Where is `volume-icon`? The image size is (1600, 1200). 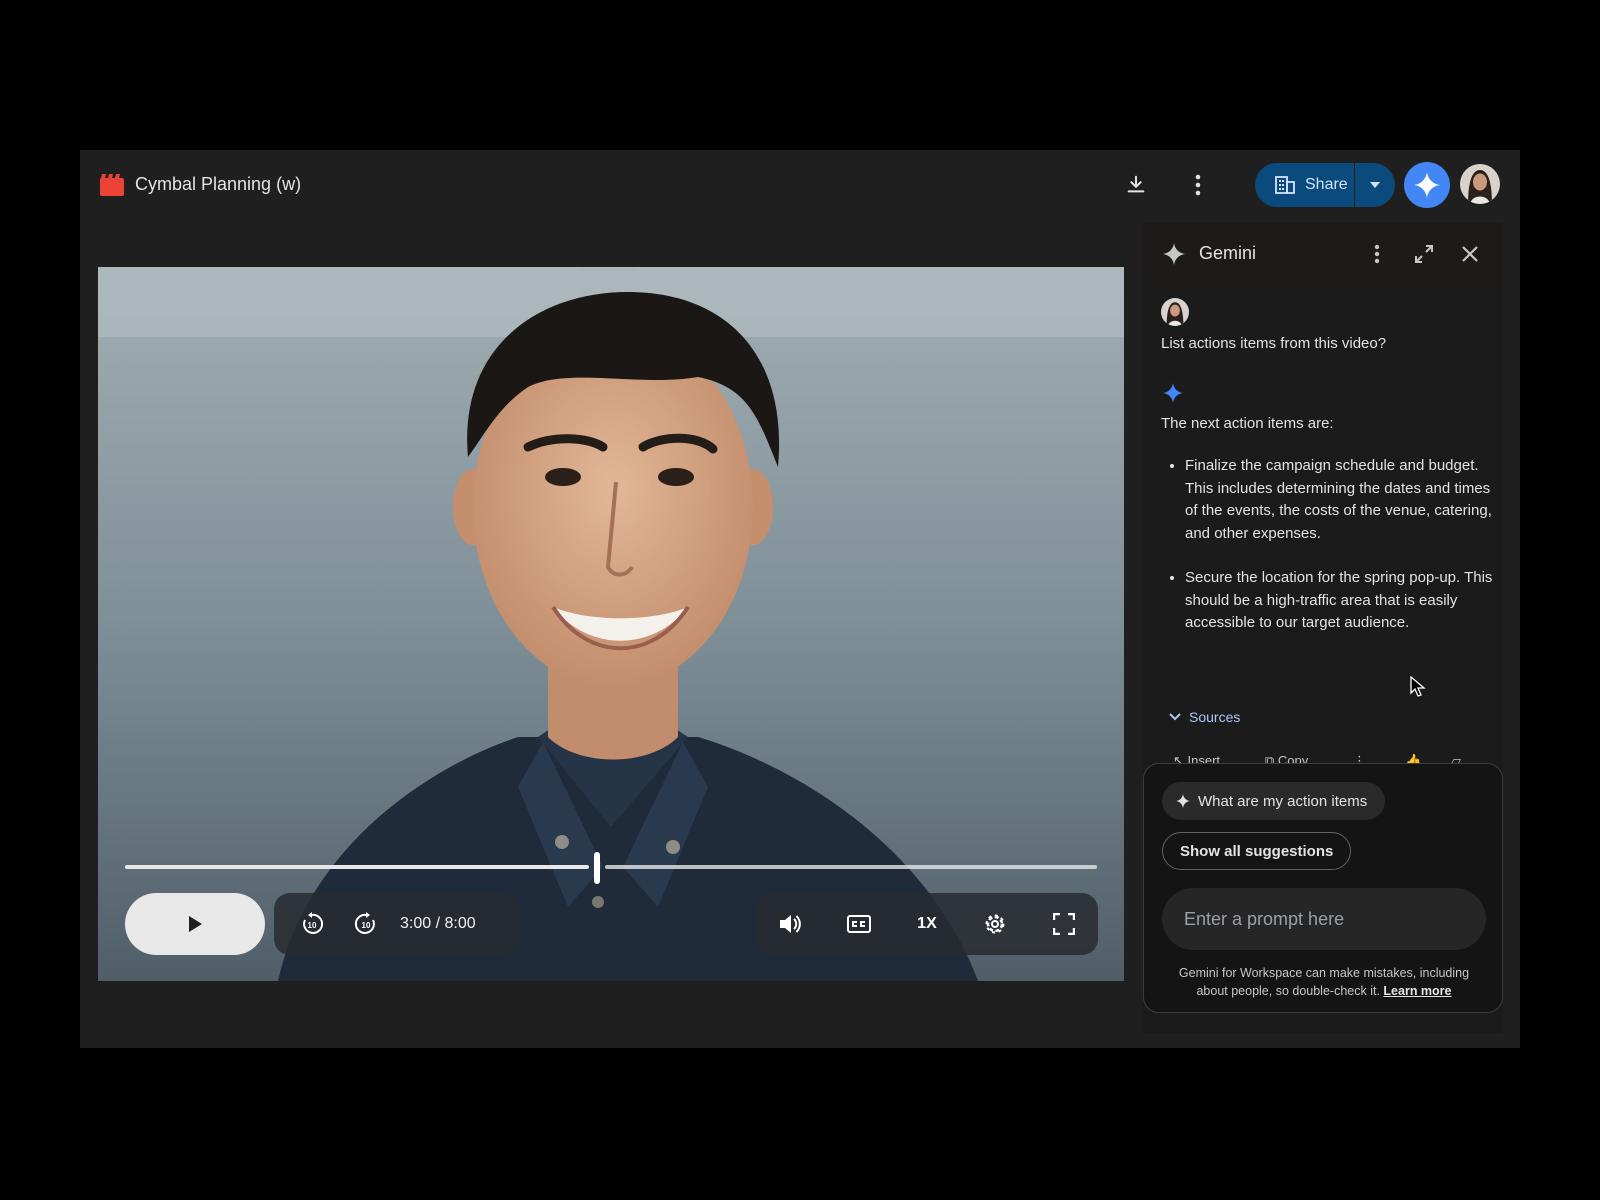 volume-icon is located at coordinates (791, 924).